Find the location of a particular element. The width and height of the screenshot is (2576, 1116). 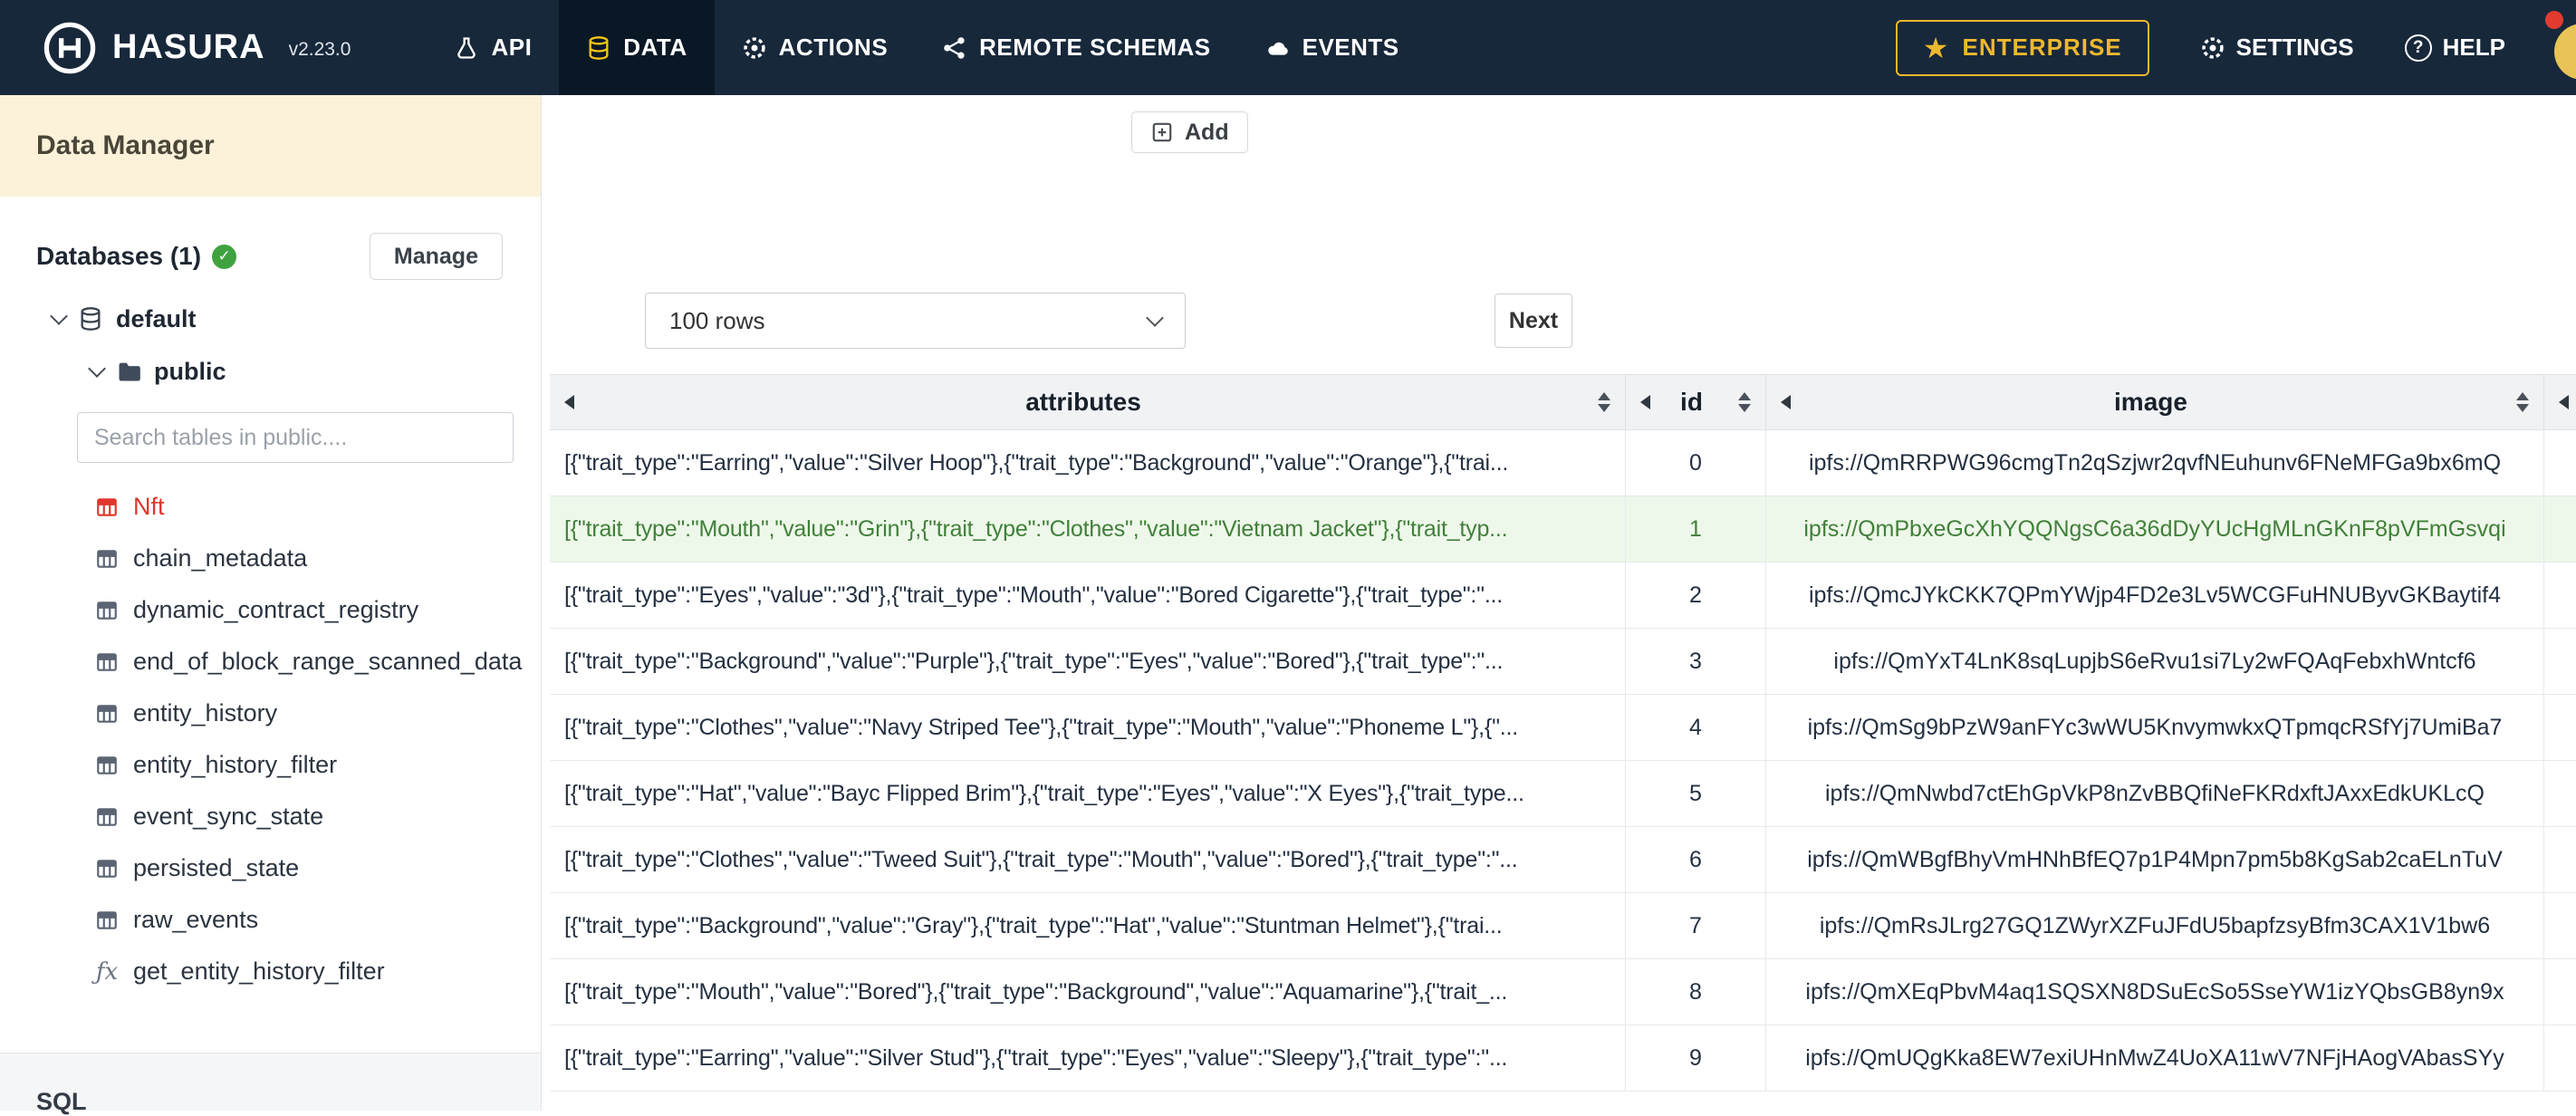

nav-label: EVENTS is located at coordinates (1350, 48).